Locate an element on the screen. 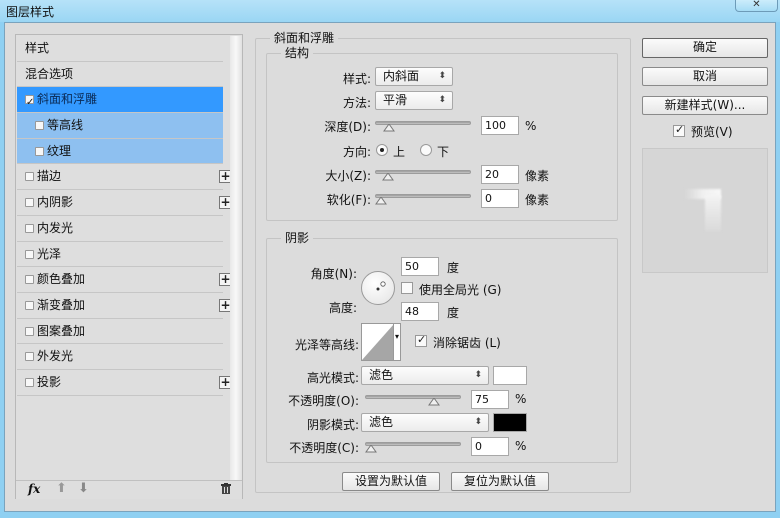 The image size is (780, 518). styles-header-label: 样式 is located at coordinates (37, 48).